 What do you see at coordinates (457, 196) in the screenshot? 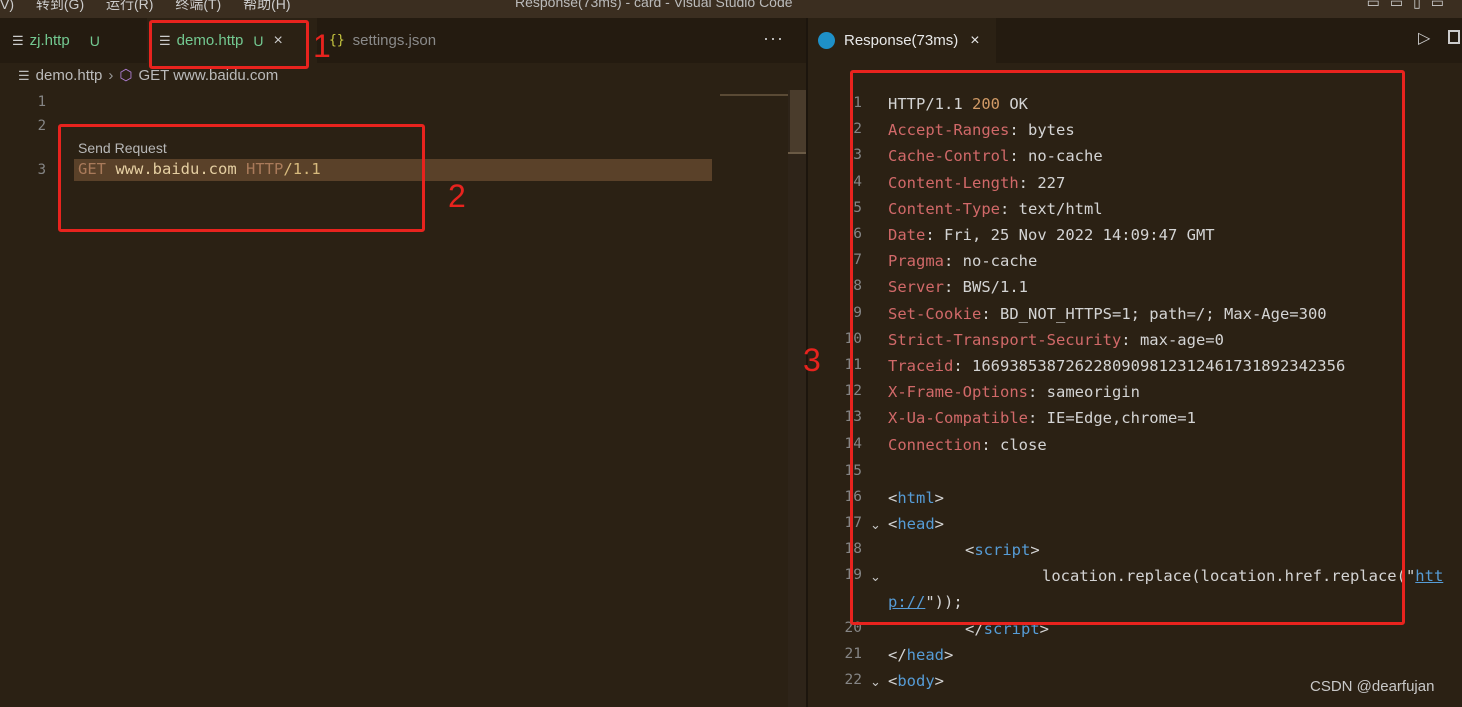
I see `annotation-number-2: 2` at bounding box center [457, 196].